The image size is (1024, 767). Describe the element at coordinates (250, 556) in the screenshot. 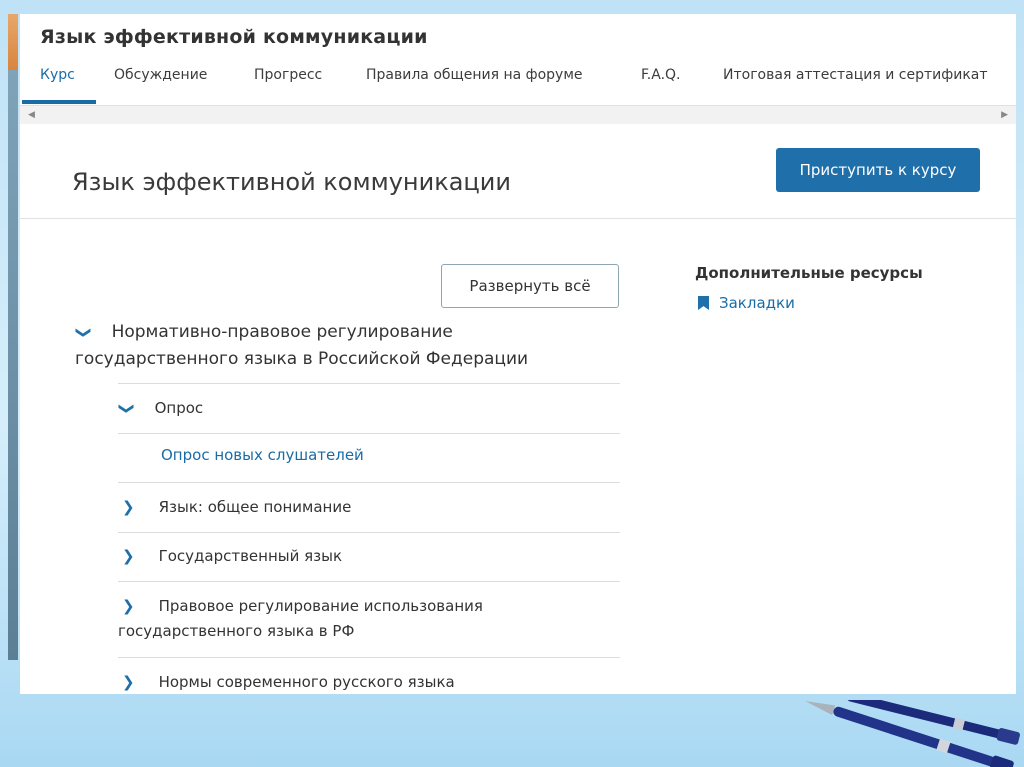

I see `subsection-label: Государственный язык` at that location.